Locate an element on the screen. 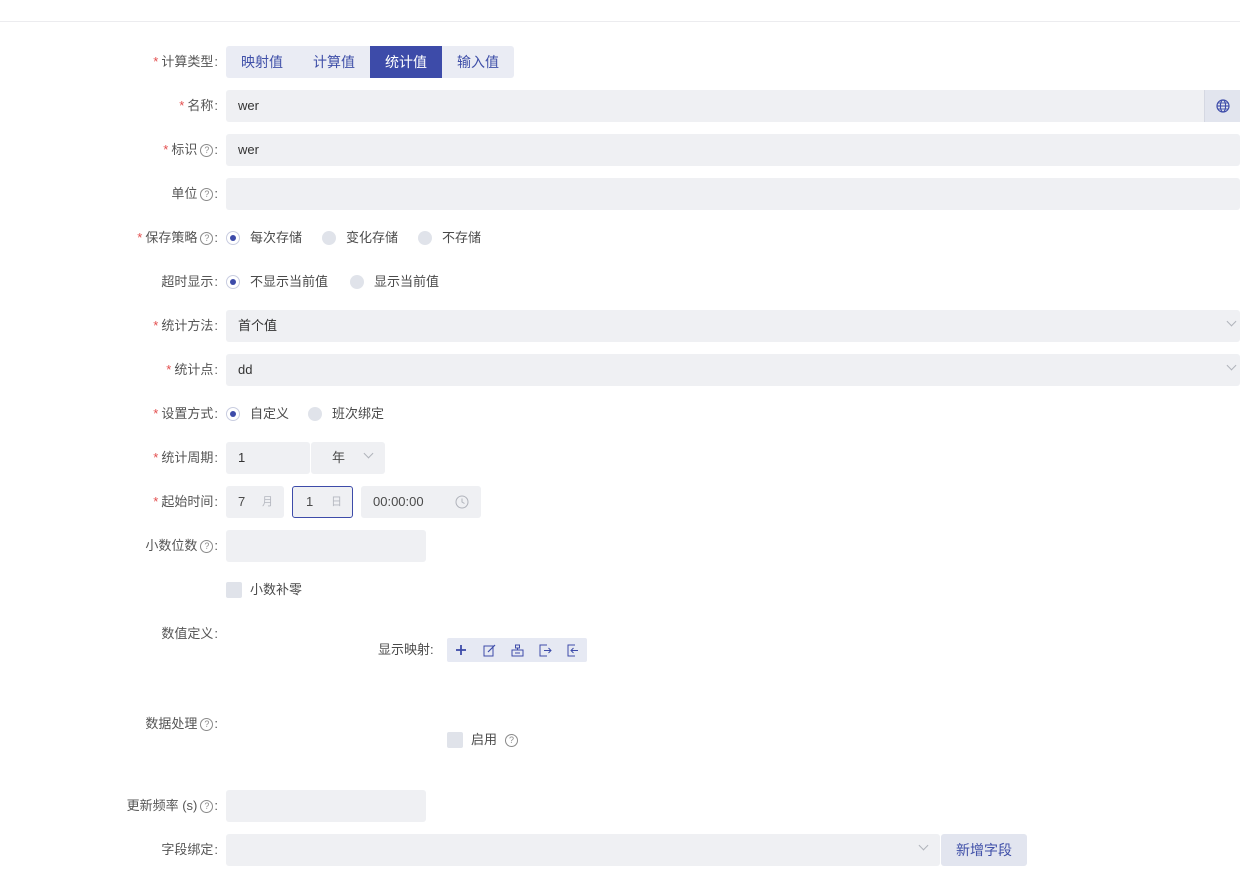  structure-icon is located at coordinates (517, 650).